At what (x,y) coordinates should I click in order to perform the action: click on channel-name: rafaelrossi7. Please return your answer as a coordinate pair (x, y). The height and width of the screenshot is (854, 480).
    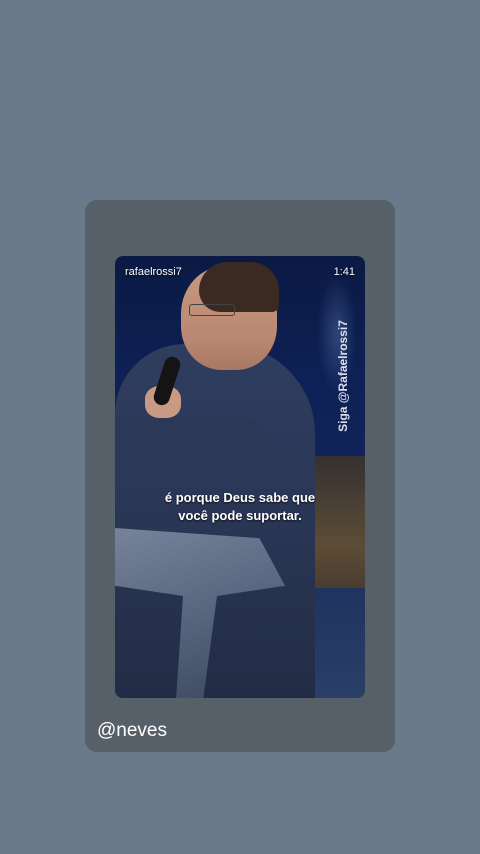
    Looking at the image, I should click on (153, 272).